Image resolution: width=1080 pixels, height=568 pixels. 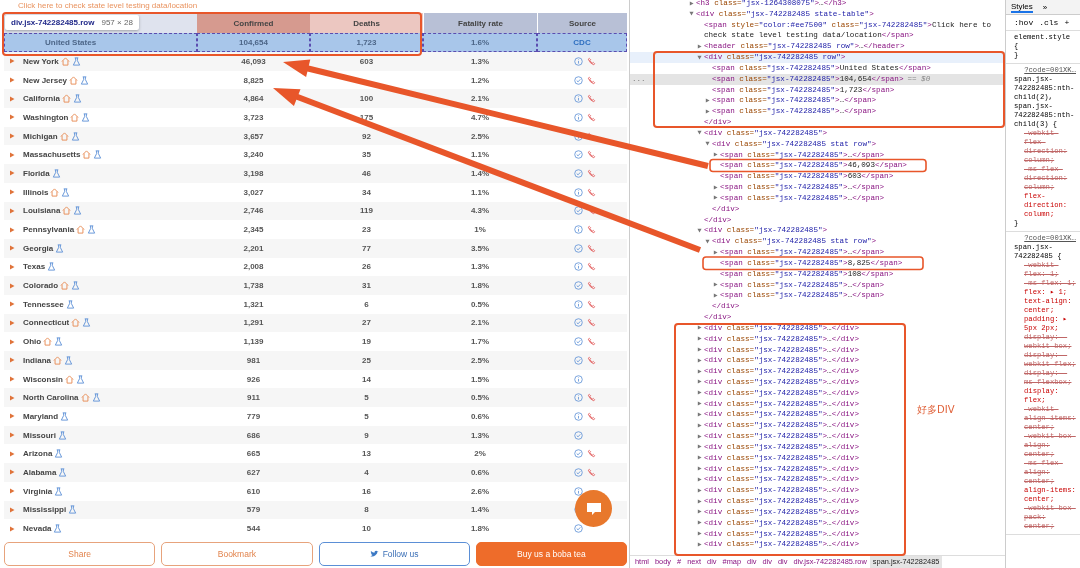 I want to click on state-name: Connecticut, so click(x=46, y=323).